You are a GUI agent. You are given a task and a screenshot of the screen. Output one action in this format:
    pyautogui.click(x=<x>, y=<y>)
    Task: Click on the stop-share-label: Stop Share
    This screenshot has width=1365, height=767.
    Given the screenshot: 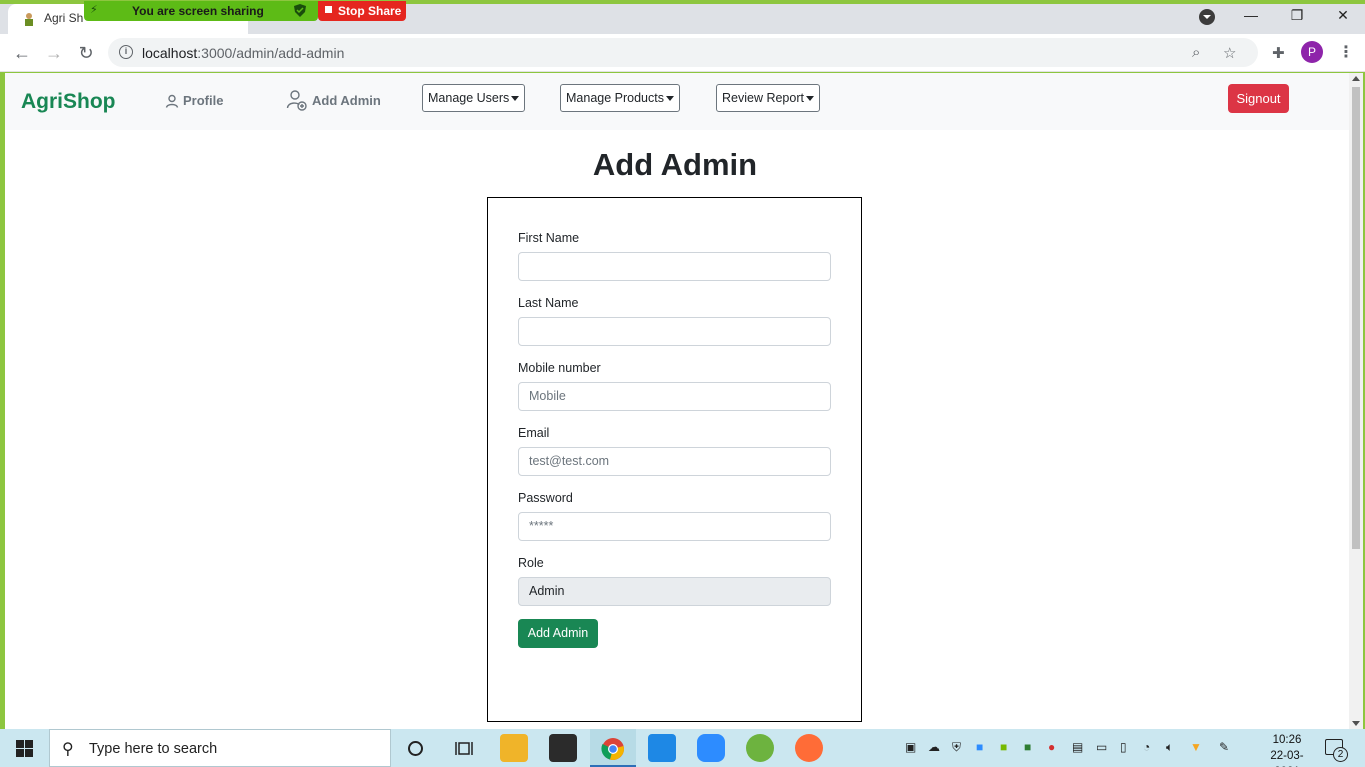 What is the action you would take?
    pyautogui.click(x=370, y=11)
    